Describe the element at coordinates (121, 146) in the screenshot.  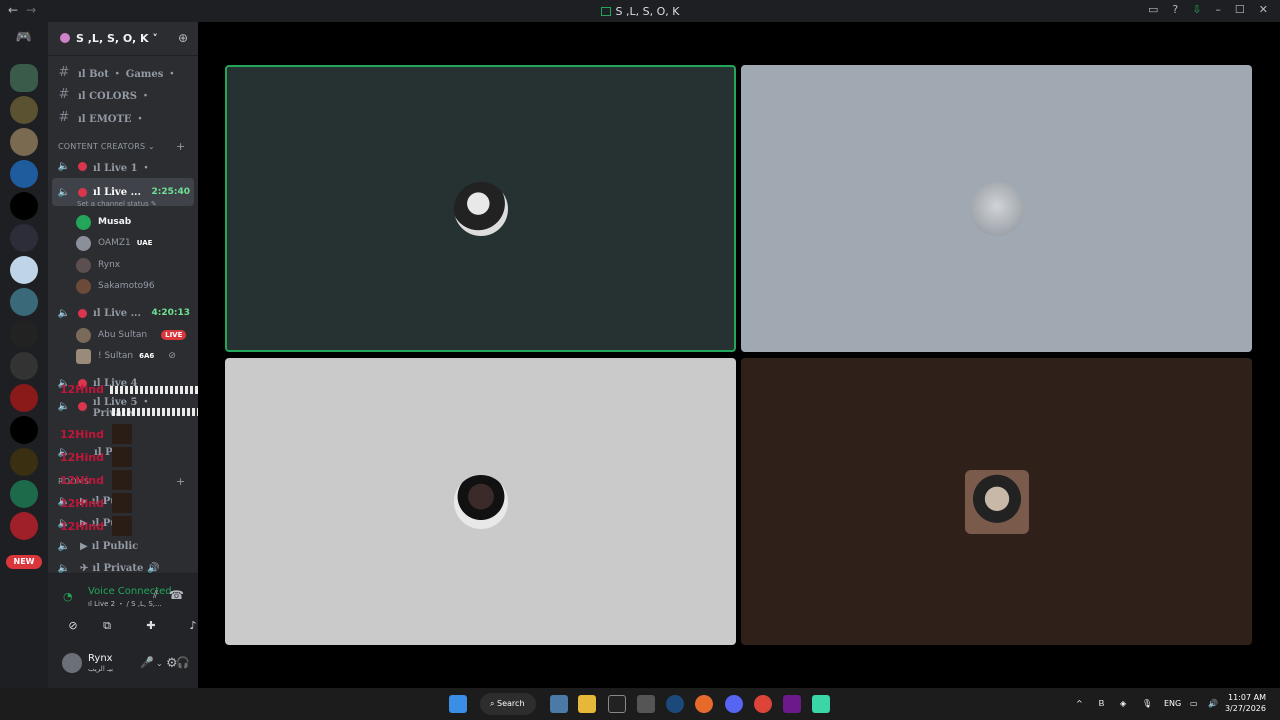
I see `category-content-creators: CONTENT CREATORS ⌄ +` at that location.